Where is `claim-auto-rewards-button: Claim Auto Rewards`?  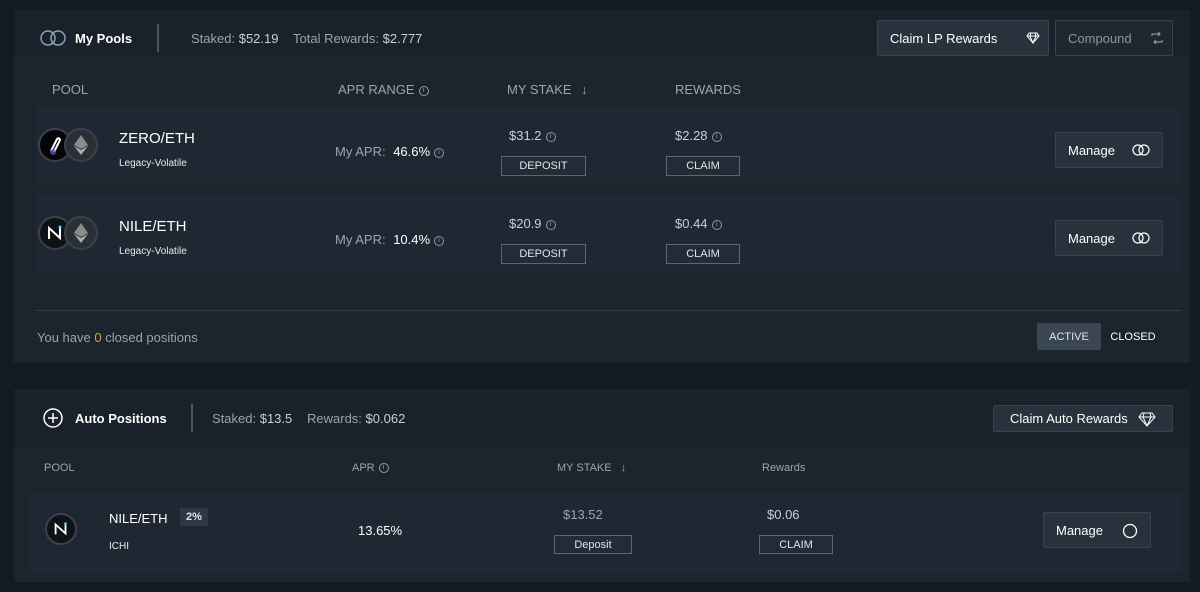
claim-auto-rewards-button: Claim Auto Rewards is located at coordinates (1083, 418).